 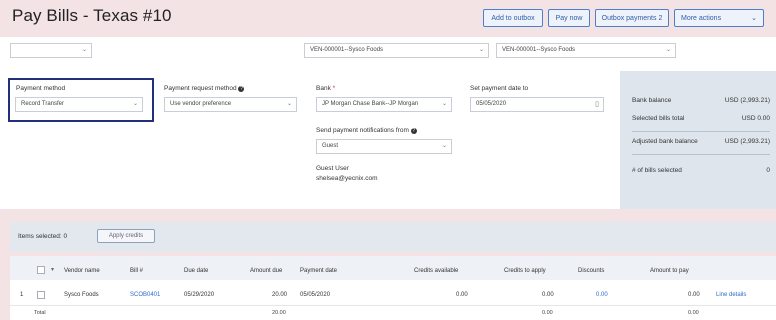 I want to click on bank-balance-value: USD (2,993.21), so click(x=747, y=100).